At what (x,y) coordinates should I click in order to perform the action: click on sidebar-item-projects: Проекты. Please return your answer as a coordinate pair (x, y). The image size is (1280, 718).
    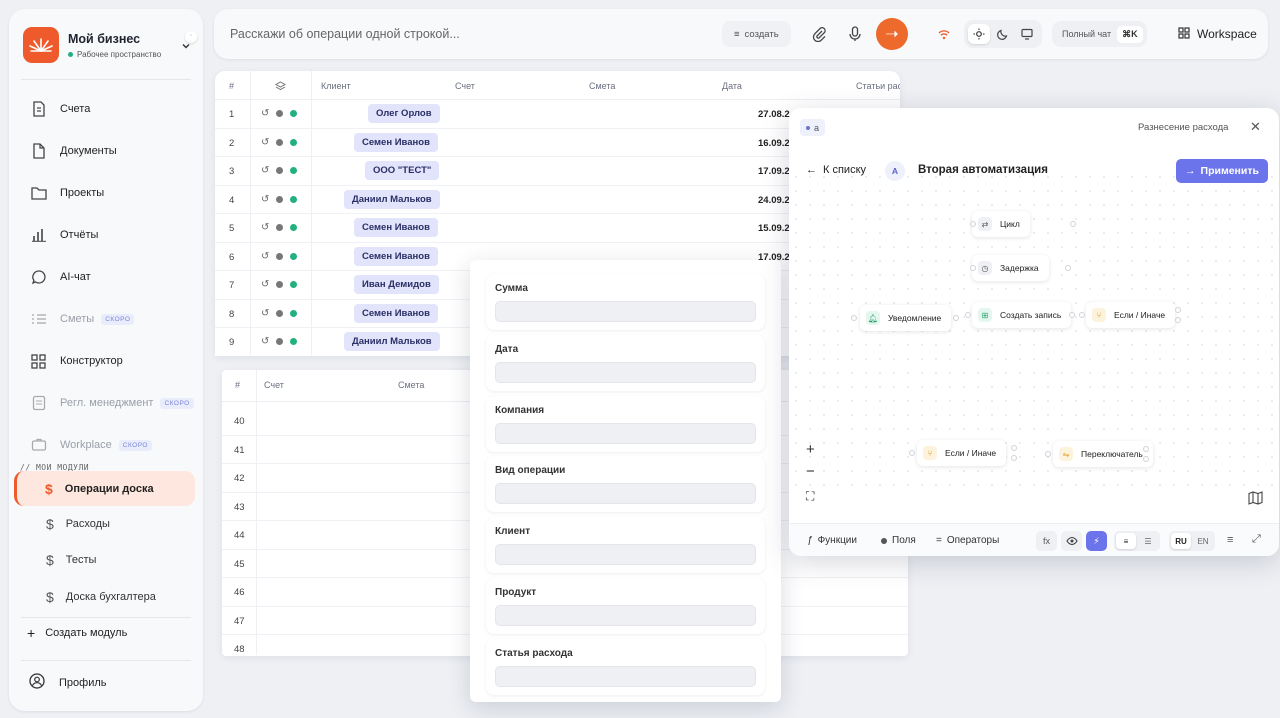
    Looking at the image, I should click on (106, 193).